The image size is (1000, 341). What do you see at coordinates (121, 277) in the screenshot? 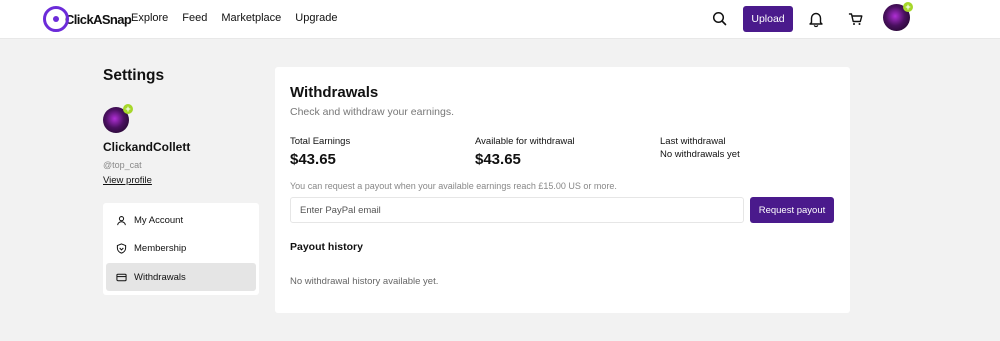
I see `card-icon` at bounding box center [121, 277].